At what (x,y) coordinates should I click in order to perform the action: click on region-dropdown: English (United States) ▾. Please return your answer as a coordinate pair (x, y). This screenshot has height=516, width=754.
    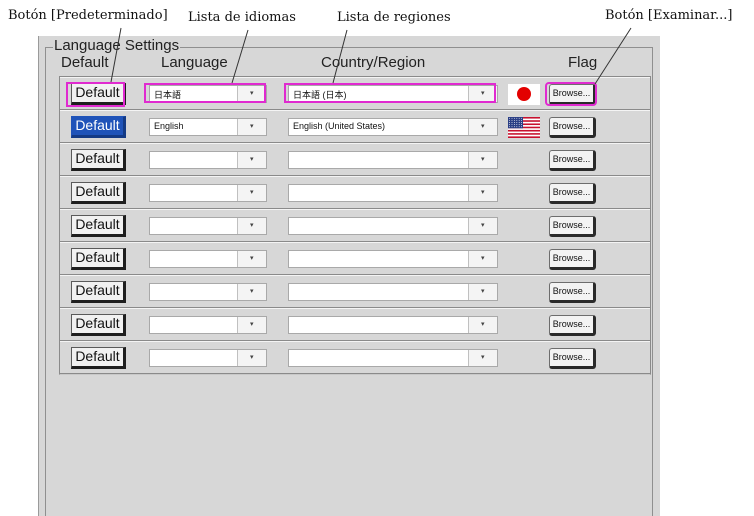
    Looking at the image, I should click on (393, 127).